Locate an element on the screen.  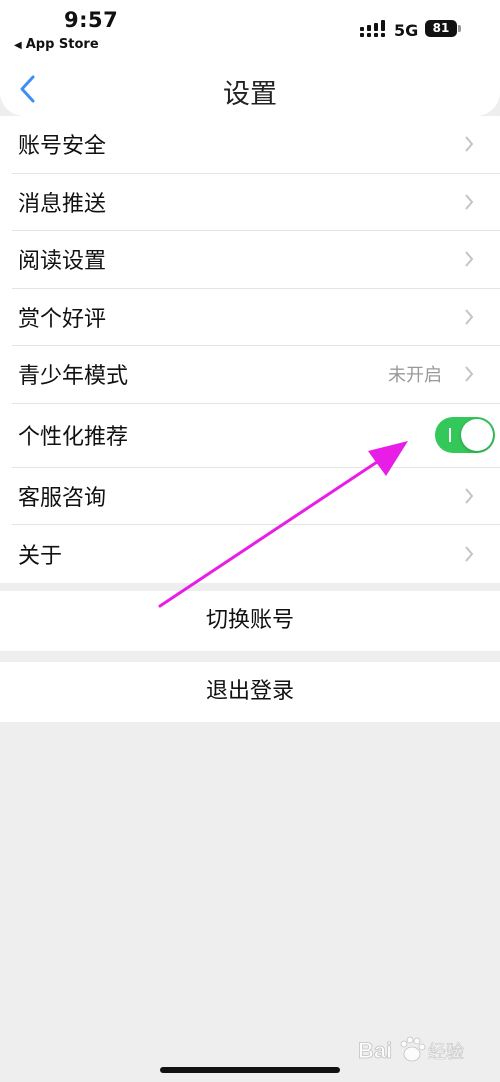
settings-item-label: 阅读设置 is located at coordinates (62, 262).